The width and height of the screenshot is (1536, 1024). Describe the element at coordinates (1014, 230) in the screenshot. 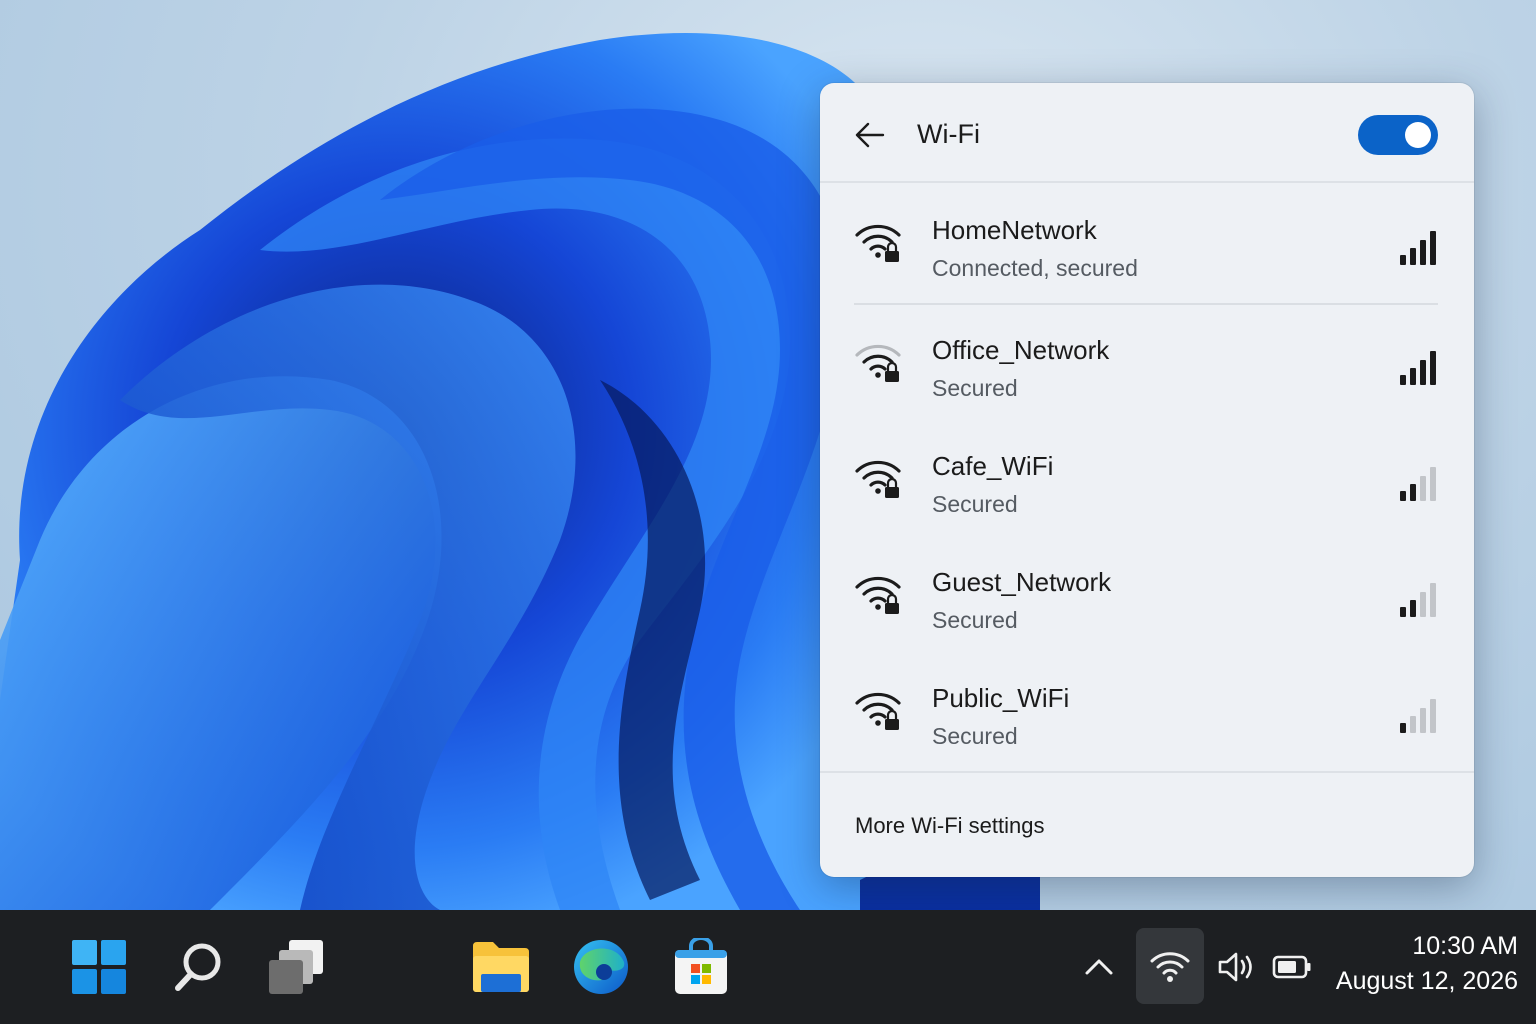

I see `network-name: HomeNetwork` at that location.